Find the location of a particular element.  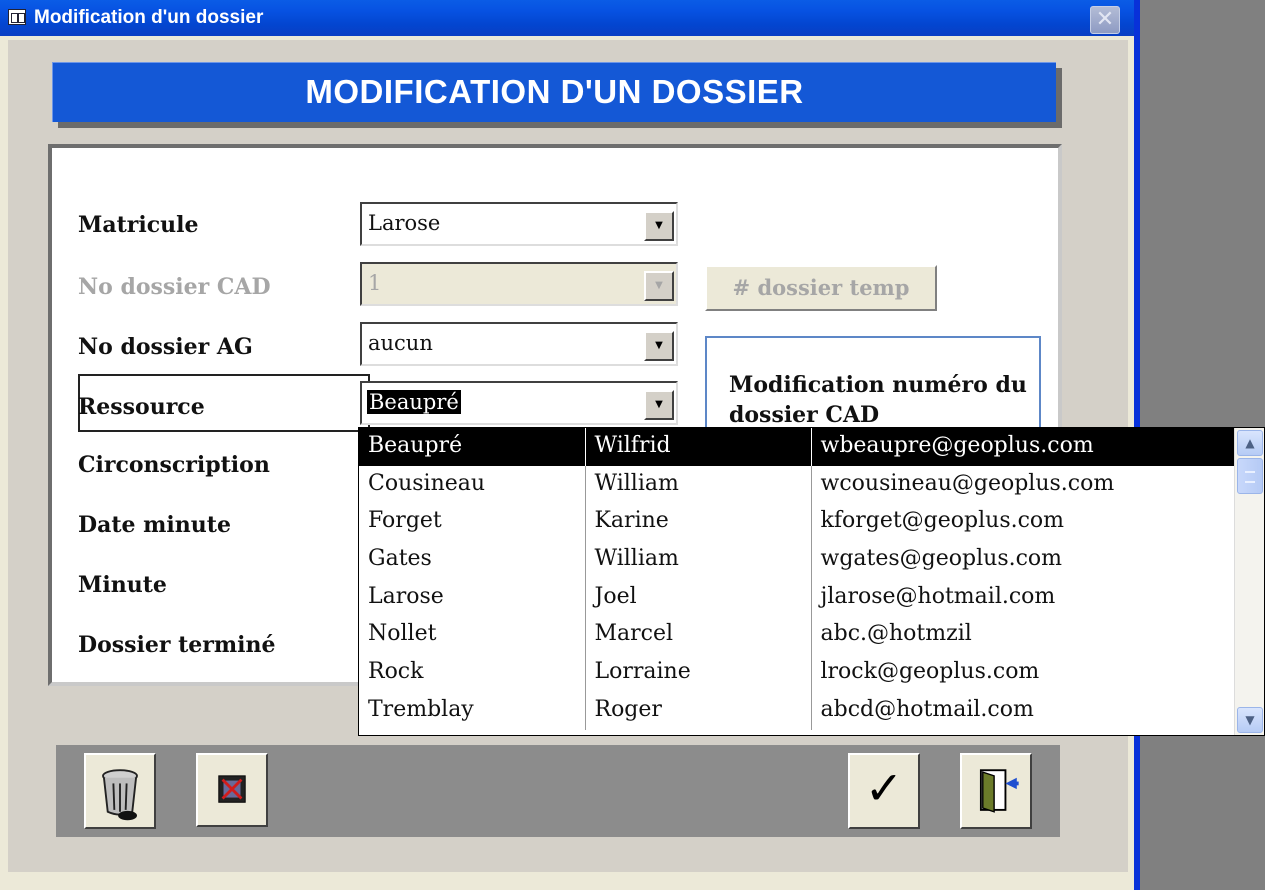

cell-first-name: Joel is located at coordinates (698, 597).